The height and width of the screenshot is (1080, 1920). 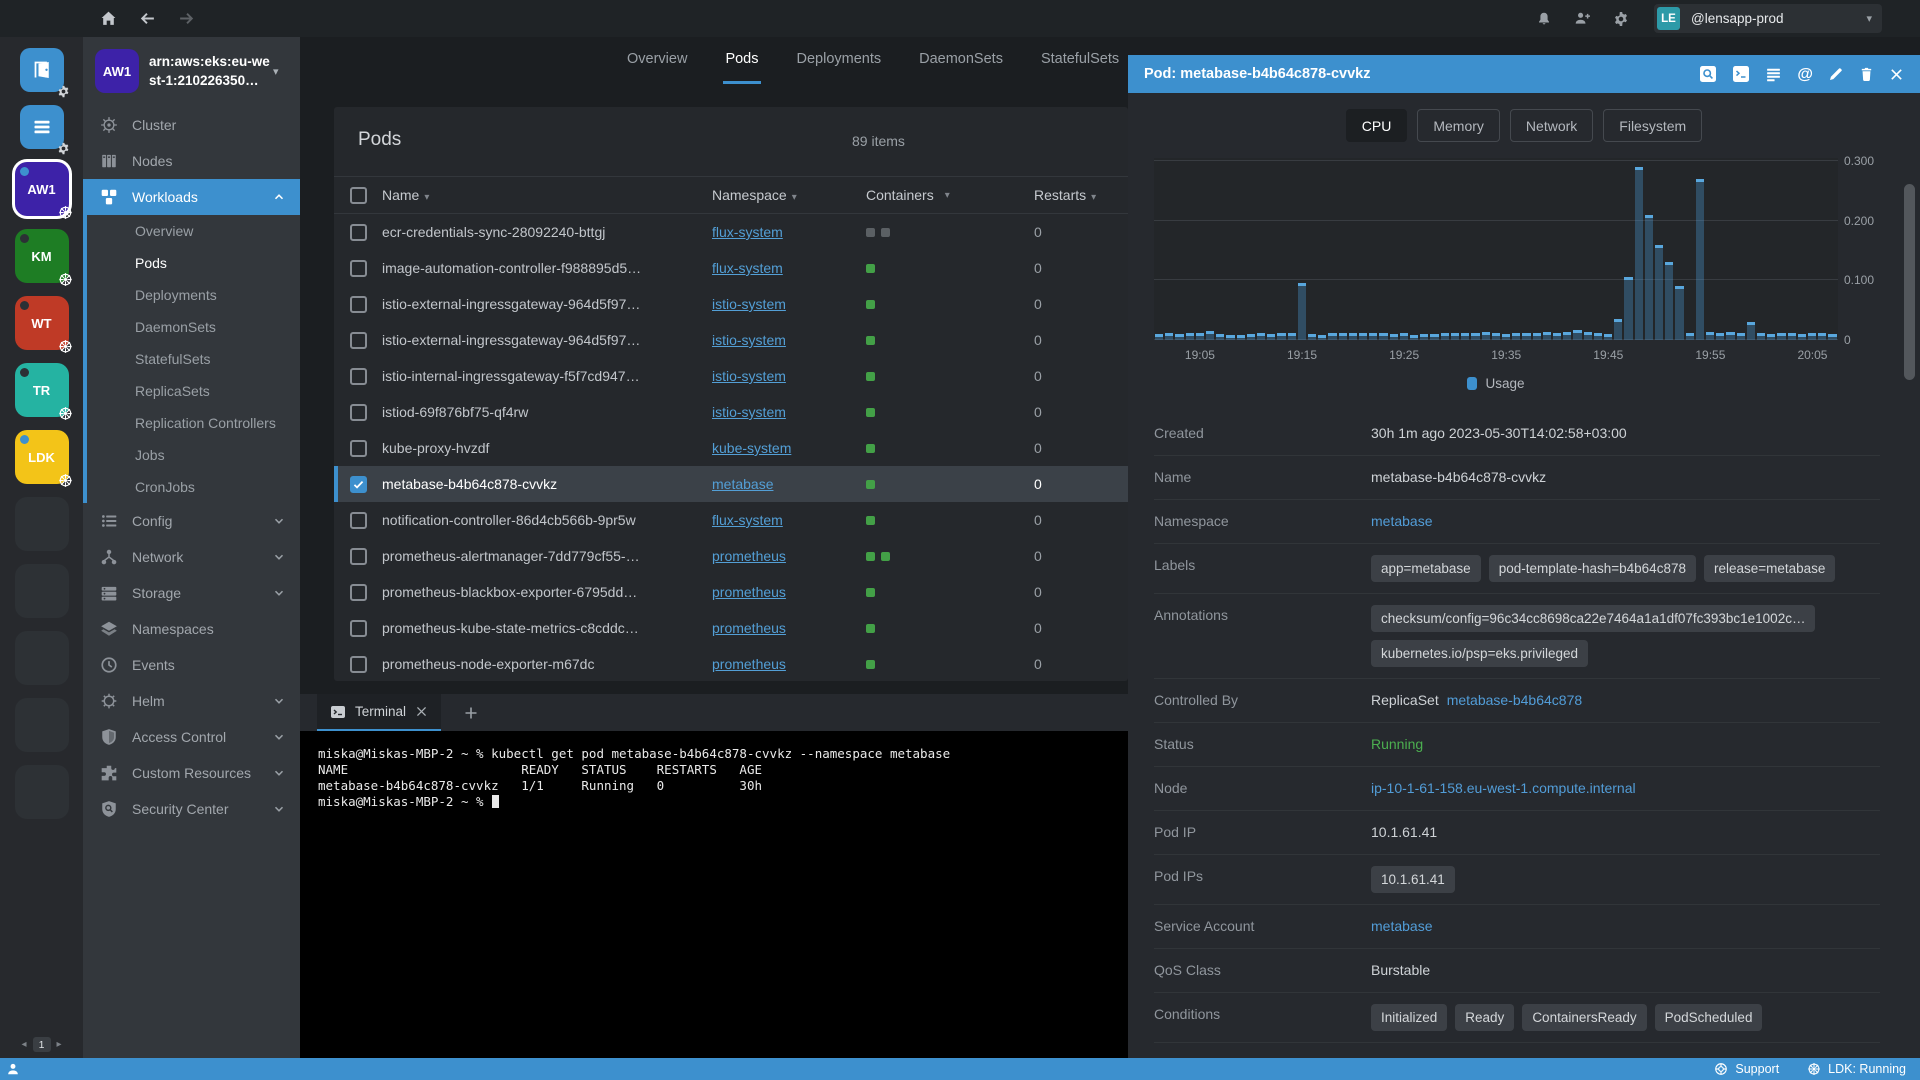 I want to click on shell-icon, so click(x=1741, y=74).